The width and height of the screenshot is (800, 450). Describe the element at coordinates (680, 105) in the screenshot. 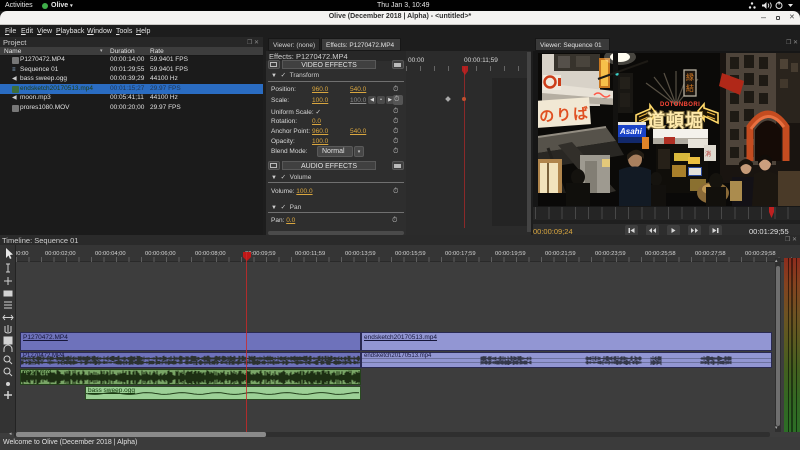

I see `svg-text: DOTONBORI` at that location.